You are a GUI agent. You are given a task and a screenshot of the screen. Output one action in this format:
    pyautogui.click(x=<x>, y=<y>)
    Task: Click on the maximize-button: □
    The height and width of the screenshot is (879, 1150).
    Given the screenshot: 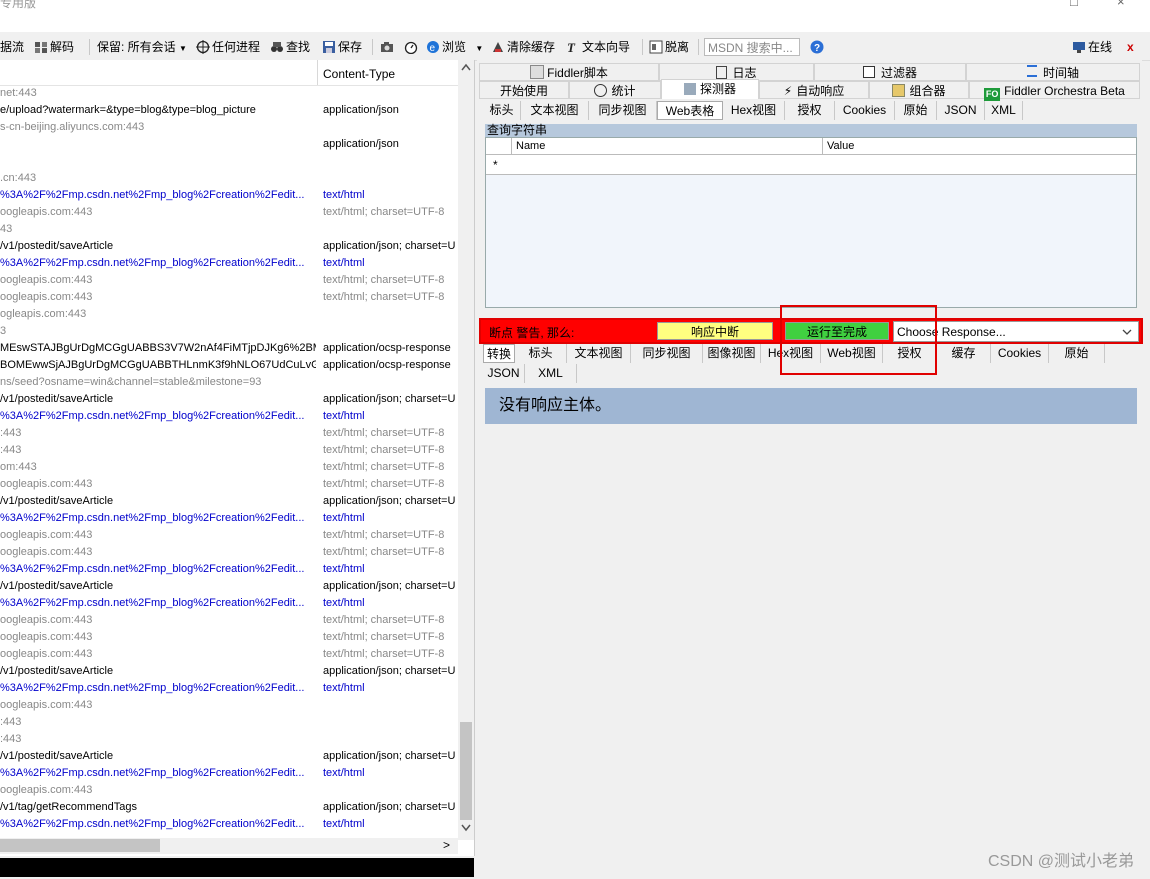 What is the action you would take?
    pyautogui.click(x=1074, y=4)
    